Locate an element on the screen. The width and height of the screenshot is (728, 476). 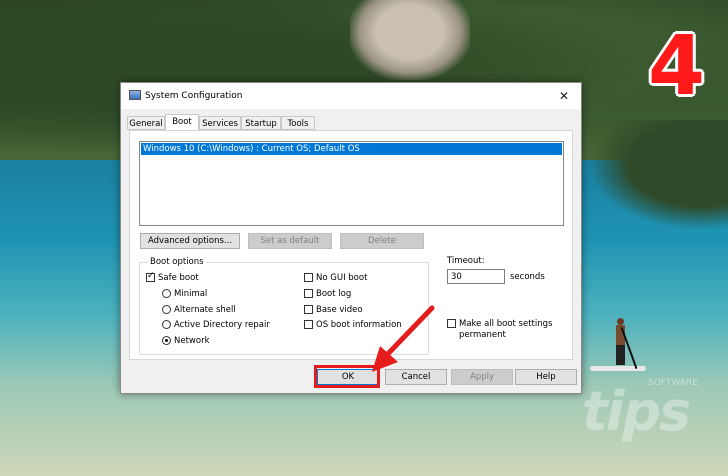
tab-general: General is located at coordinates (146, 123).